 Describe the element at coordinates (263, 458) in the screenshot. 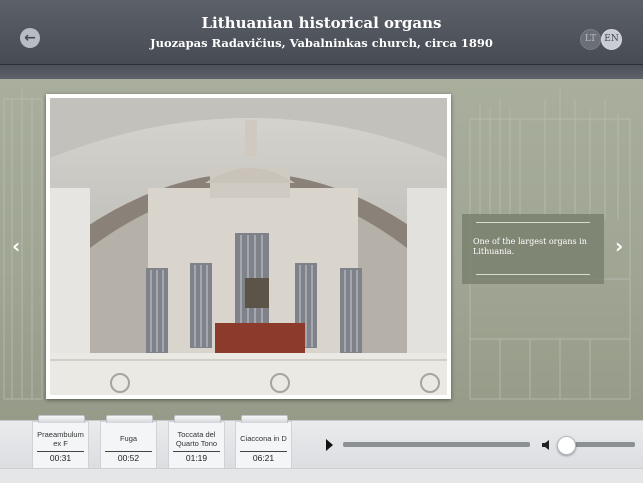

I see `track-duration: 06:21` at that location.